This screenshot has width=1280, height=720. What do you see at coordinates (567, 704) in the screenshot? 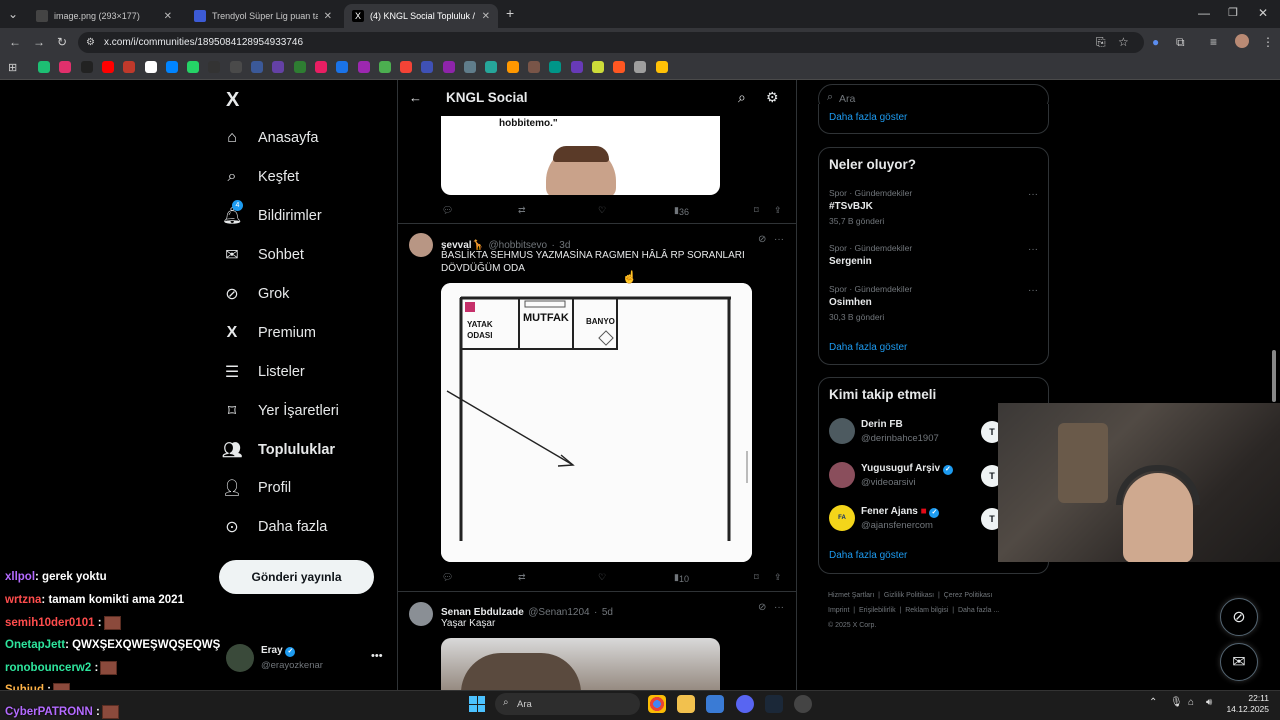
I see `taskbar-search: ⌕ Ara` at bounding box center [567, 704].